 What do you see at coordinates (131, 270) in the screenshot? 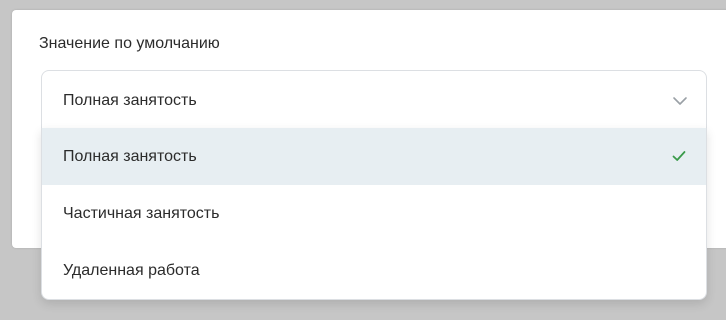
I see `option-label: Удаленная работа` at bounding box center [131, 270].